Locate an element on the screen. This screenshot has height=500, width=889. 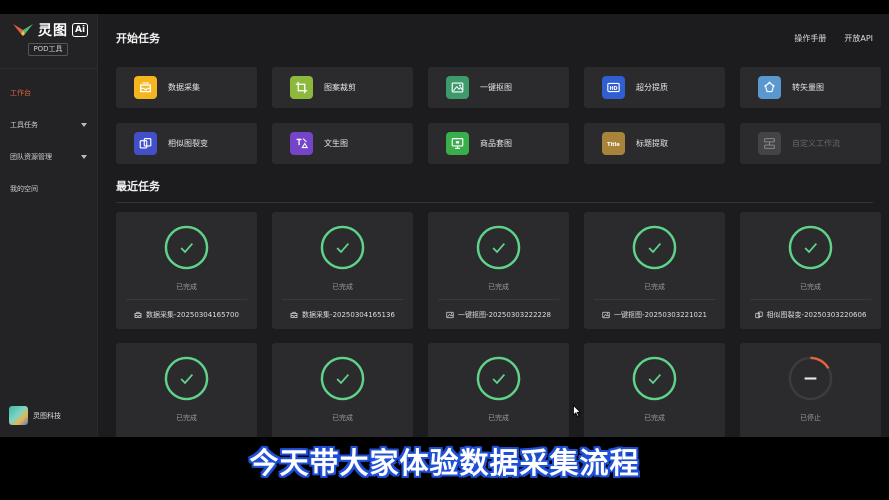
avatar is located at coordinates (18, 415).